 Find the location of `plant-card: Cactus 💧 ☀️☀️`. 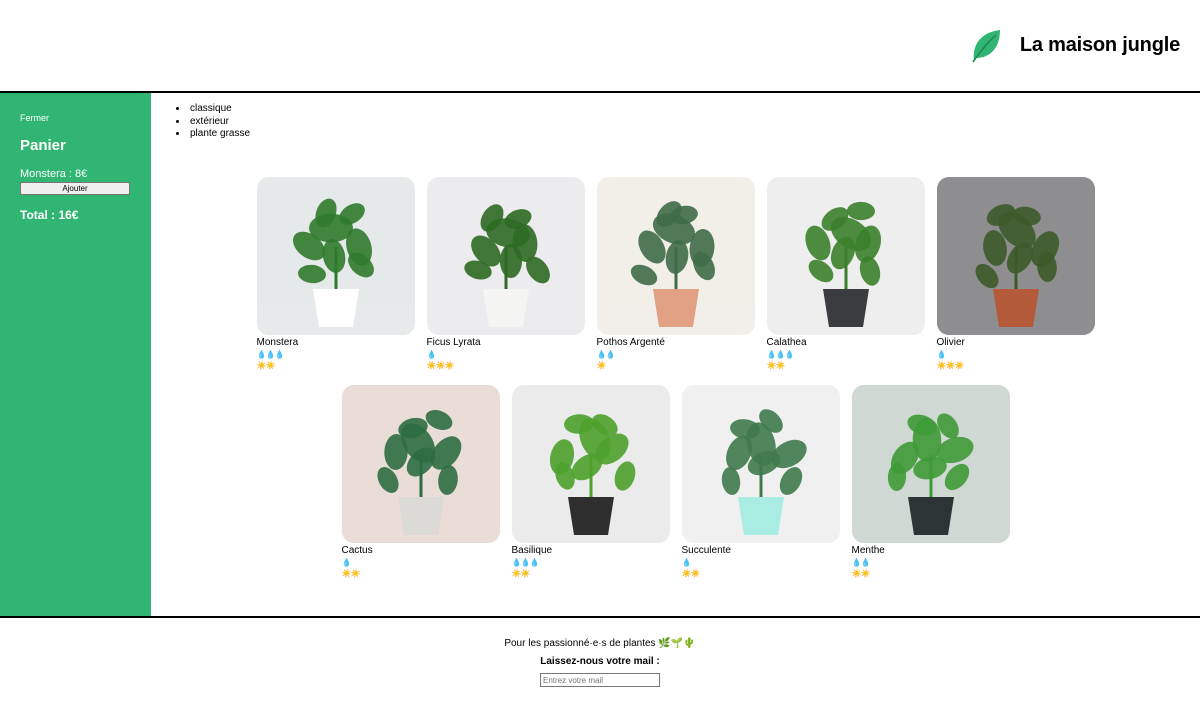

plant-card: Cactus 💧 ☀️☀️ is located at coordinates (420, 489).